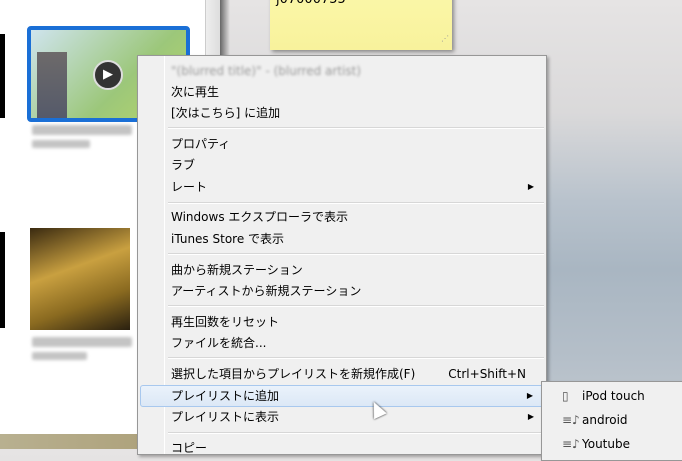 The image size is (682, 461). I want to click on shortcut-label: Ctrl+Shift+N, so click(487, 374).